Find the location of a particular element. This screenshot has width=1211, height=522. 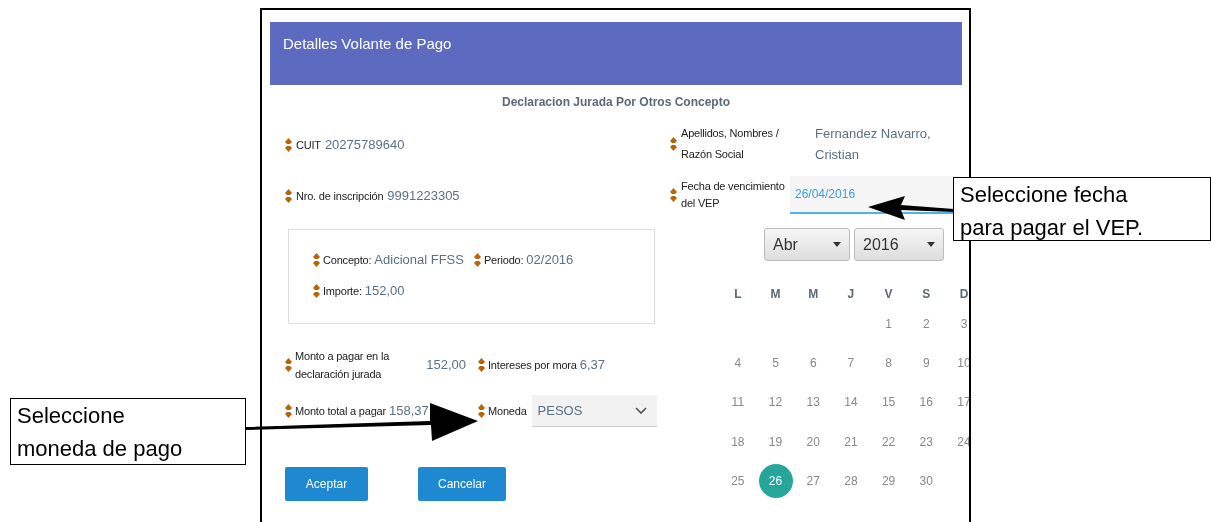

field-value: Fernandez Navarro, Cristian is located at coordinates (873, 144).